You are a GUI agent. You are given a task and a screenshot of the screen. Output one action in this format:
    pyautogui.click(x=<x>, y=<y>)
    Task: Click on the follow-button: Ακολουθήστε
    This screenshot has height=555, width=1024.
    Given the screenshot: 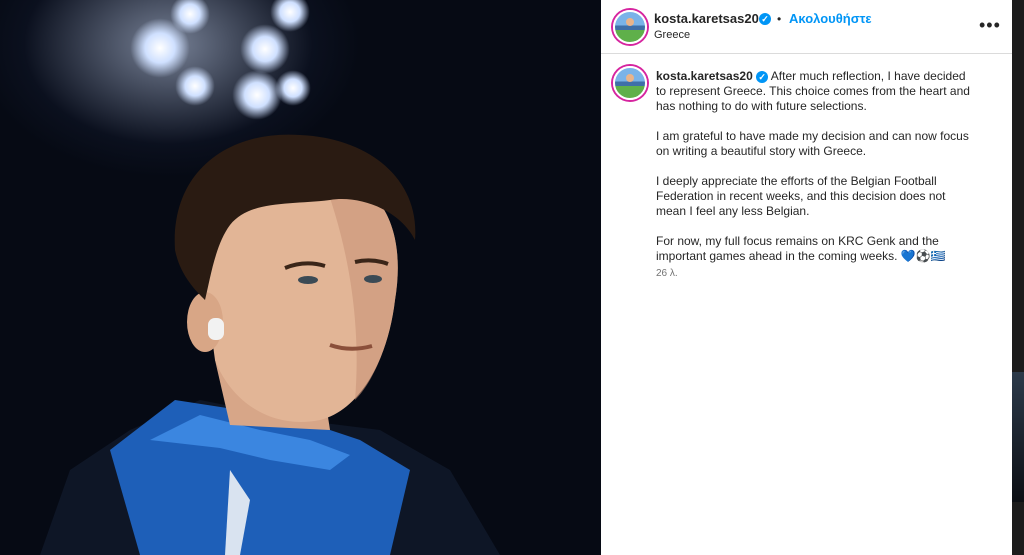 What is the action you would take?
    pyautogui.click(x=830, y=18)
    